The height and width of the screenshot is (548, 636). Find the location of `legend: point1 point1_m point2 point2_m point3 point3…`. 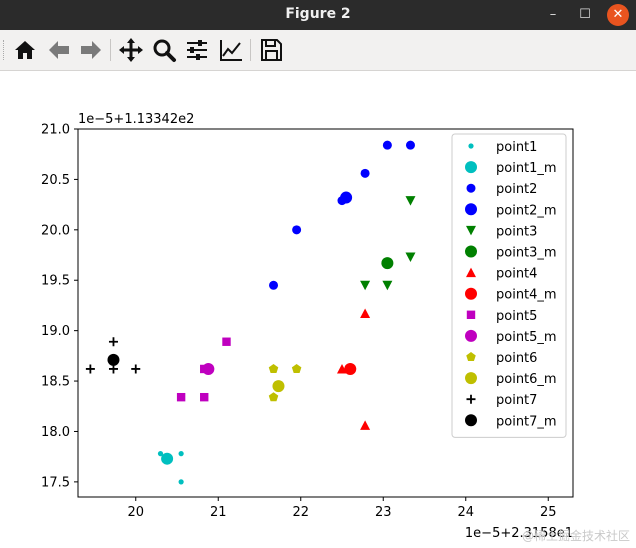

legend: point1 point1_m point2 point2_m point3 point3… is located at coordinates (509, 285).